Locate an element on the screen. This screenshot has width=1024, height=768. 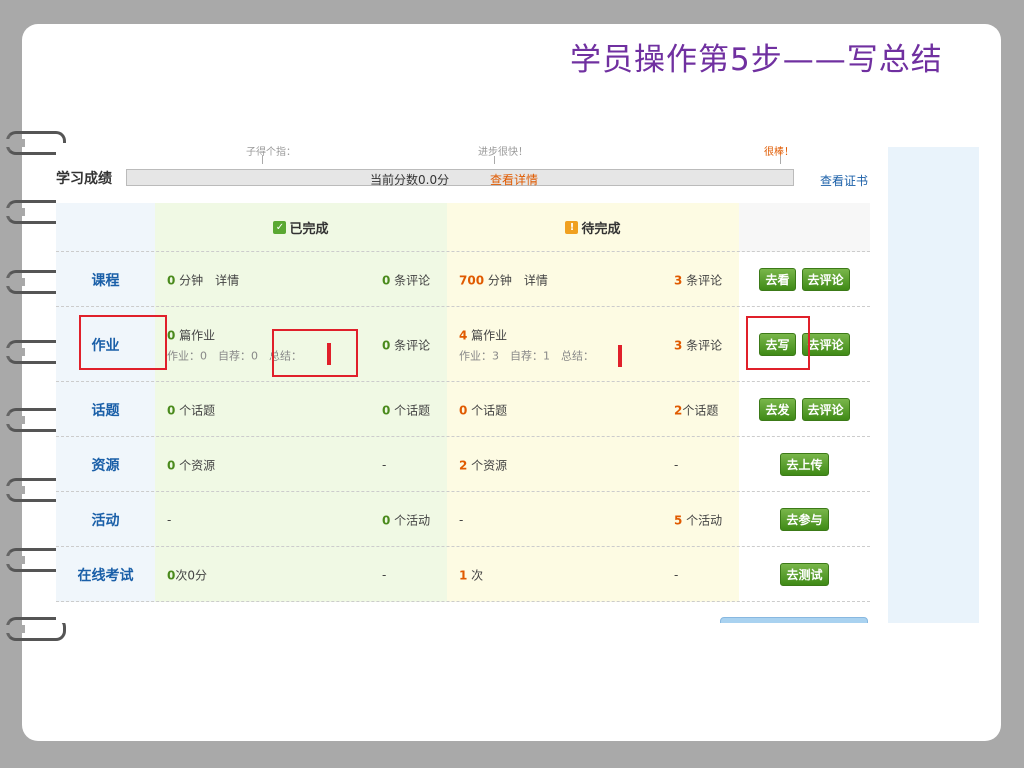
upload-resource-button: 去上传 is located at coordinates (804, 464).